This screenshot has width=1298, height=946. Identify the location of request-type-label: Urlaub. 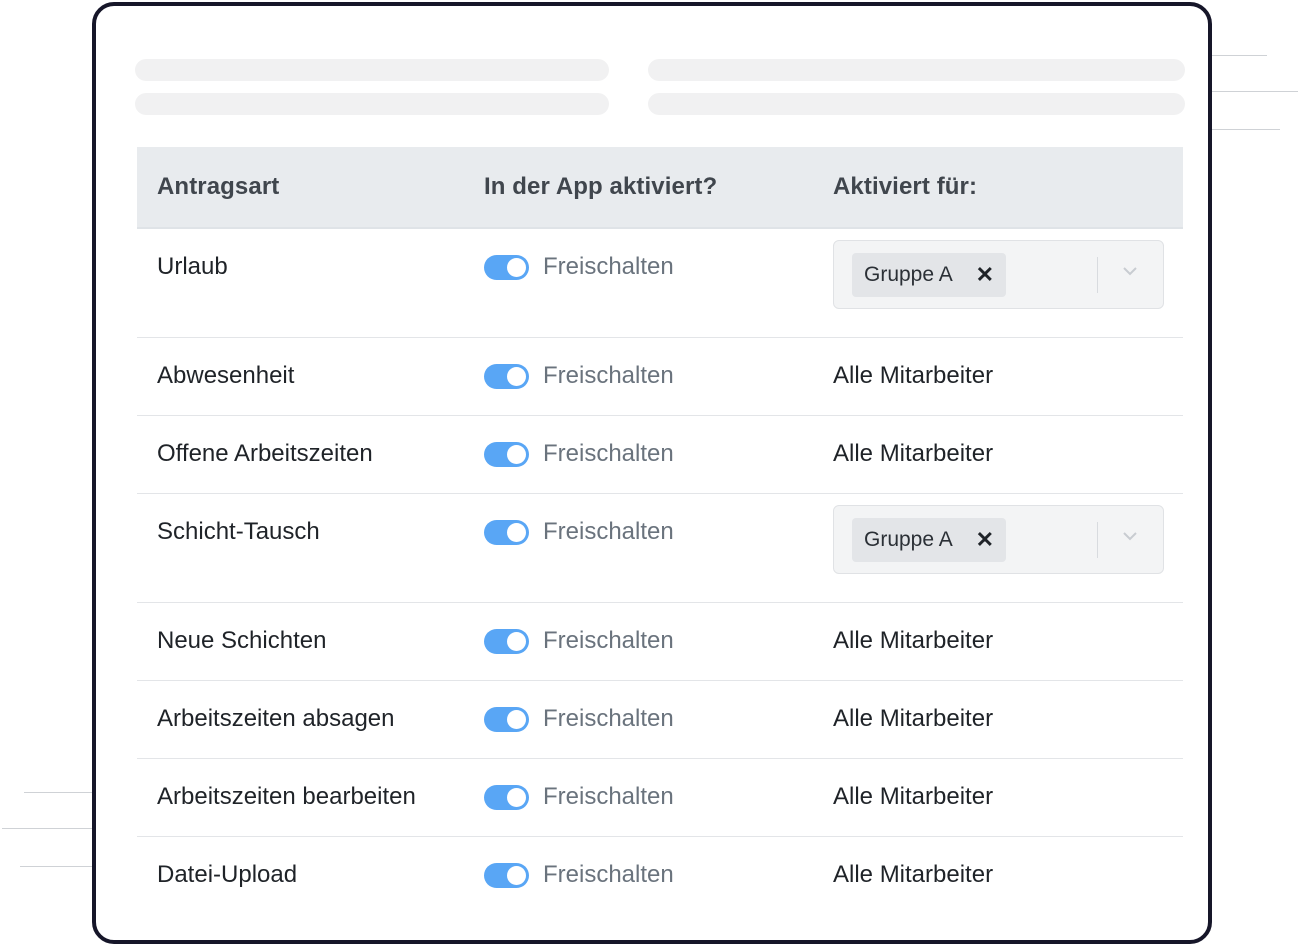
(192, 266).